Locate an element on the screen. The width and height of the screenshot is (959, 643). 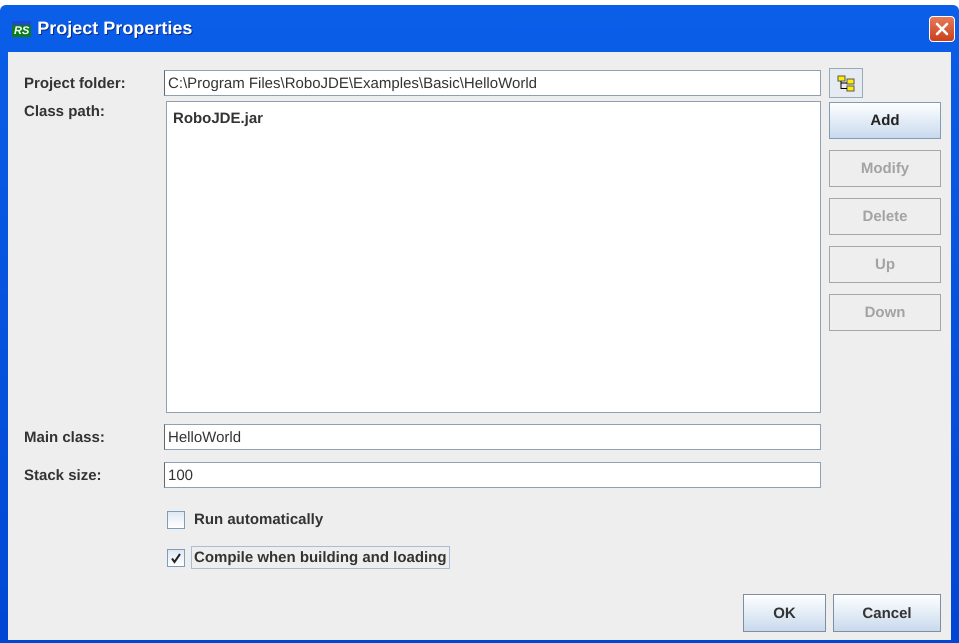
checkbox-label: Run automatically is located at coordinates (258, 520).